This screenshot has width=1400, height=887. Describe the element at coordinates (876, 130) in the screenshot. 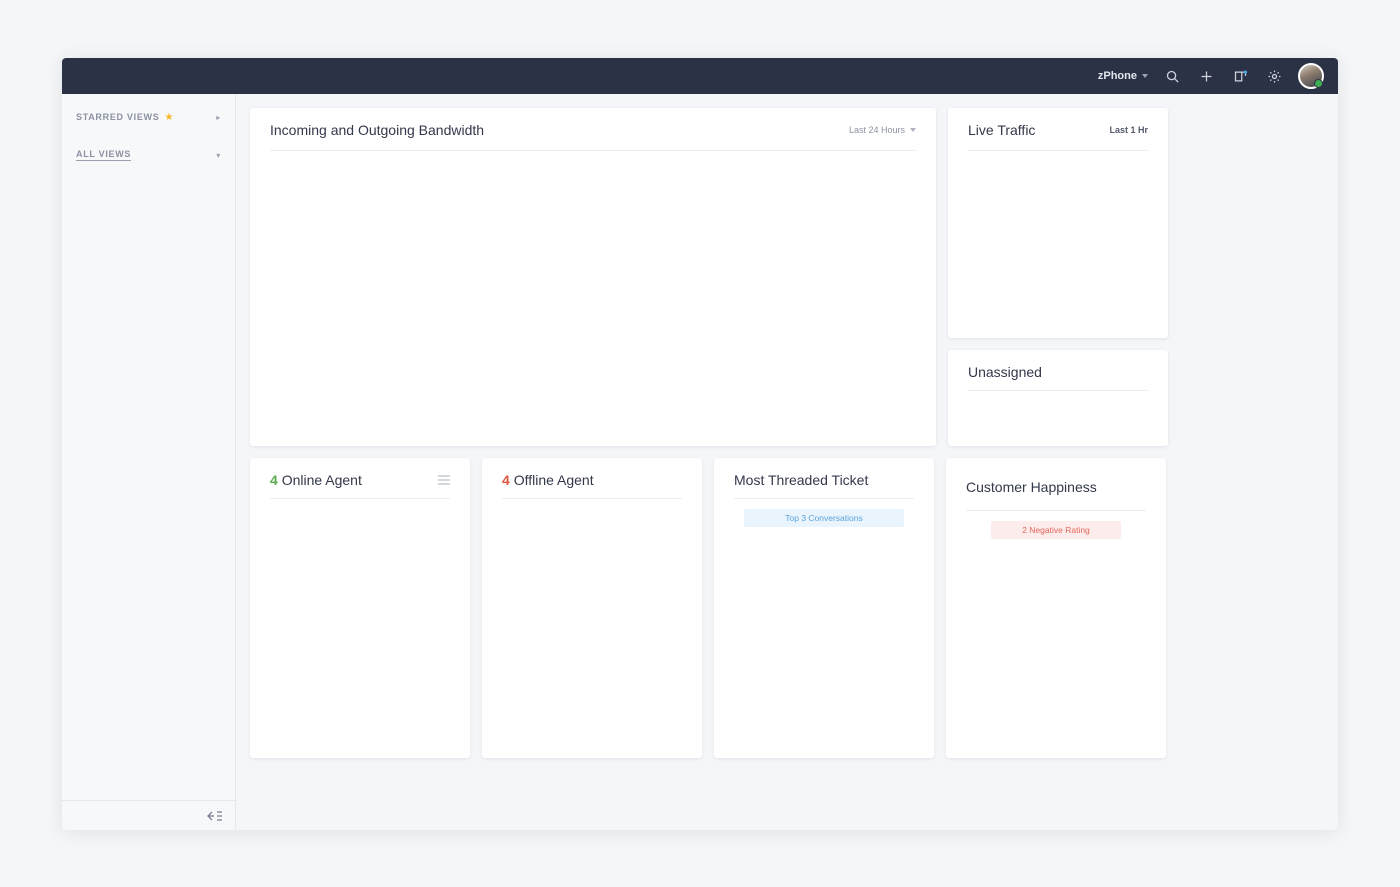

I see `bandwidth-range-label: Last 24 Hours` at that location.